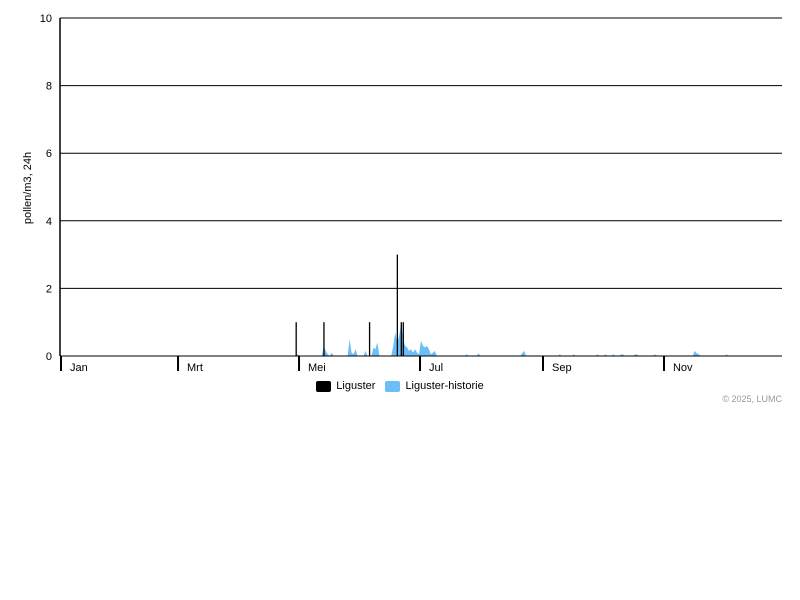 Image resolution: width=800 pixels, height=600 pixels. What do you see at coordinates (324, 386) in the screenshot?
I see `legend-swatch-liguster` at bounding box center [324, 386].